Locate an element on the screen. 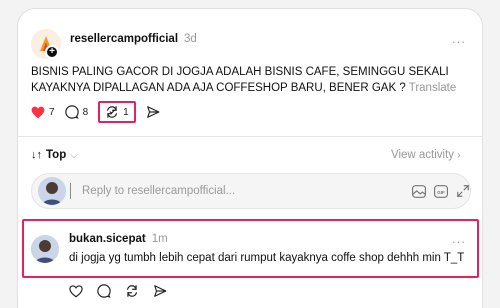 Image resolution: width=500 pixels, height=308 pixels. repost-button: 1 is located at coordinates (117, 112).